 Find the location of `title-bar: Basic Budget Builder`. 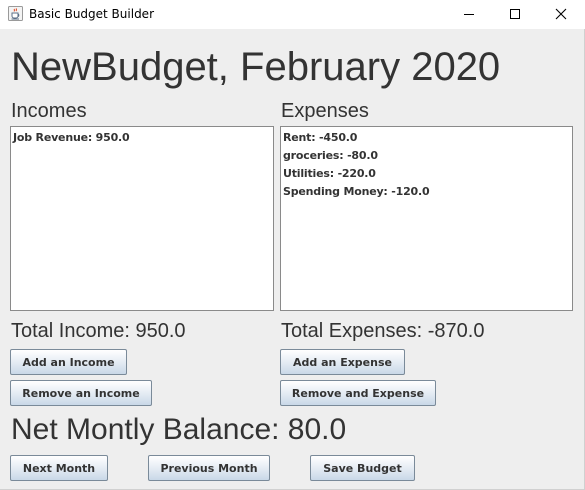

title-bar: Basic Budget Builder is located at coordinates (292, 14).